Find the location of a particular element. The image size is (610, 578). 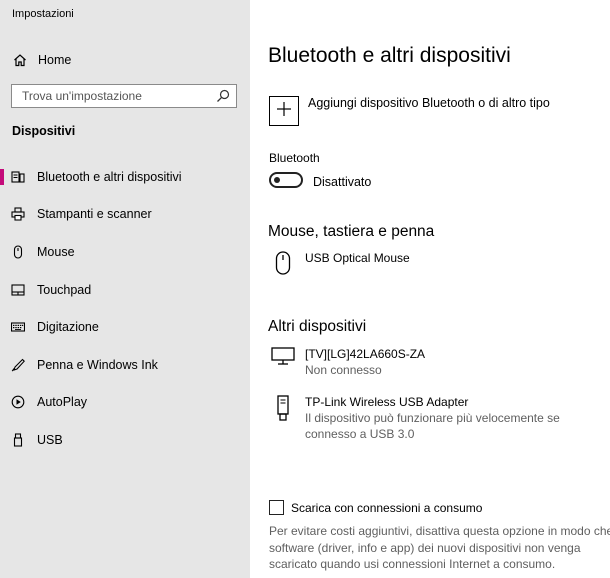

search-input is located at coordinates (112, 96).